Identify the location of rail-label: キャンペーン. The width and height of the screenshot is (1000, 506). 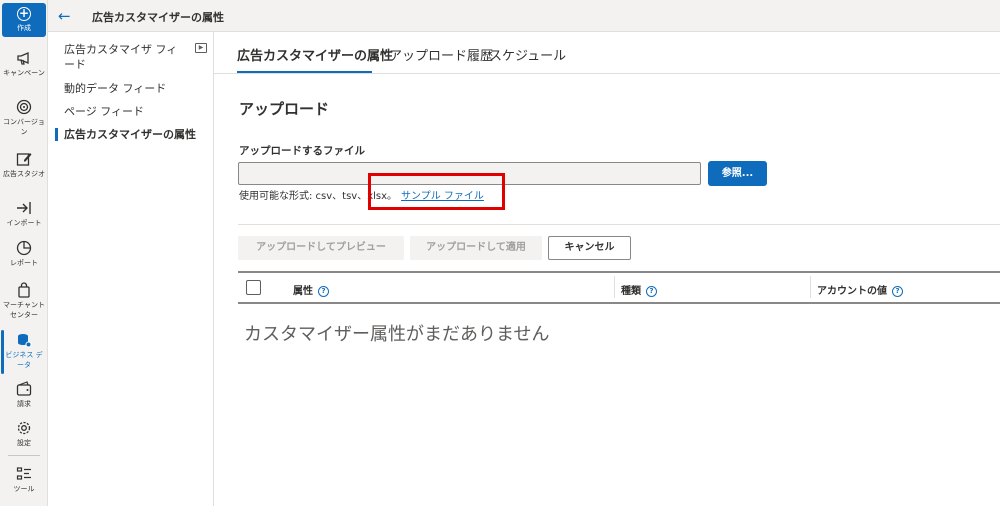
(24, 73).